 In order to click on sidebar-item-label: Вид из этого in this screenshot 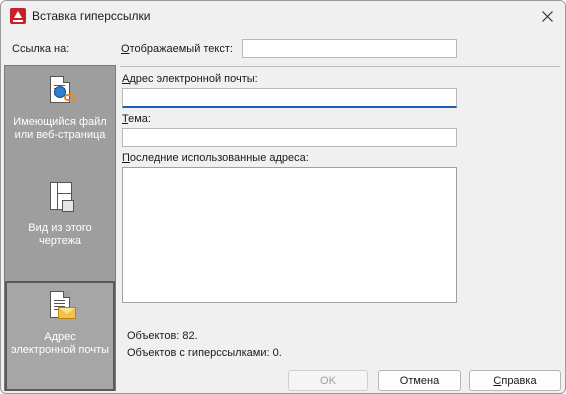, I will do `click(60, 228)`.